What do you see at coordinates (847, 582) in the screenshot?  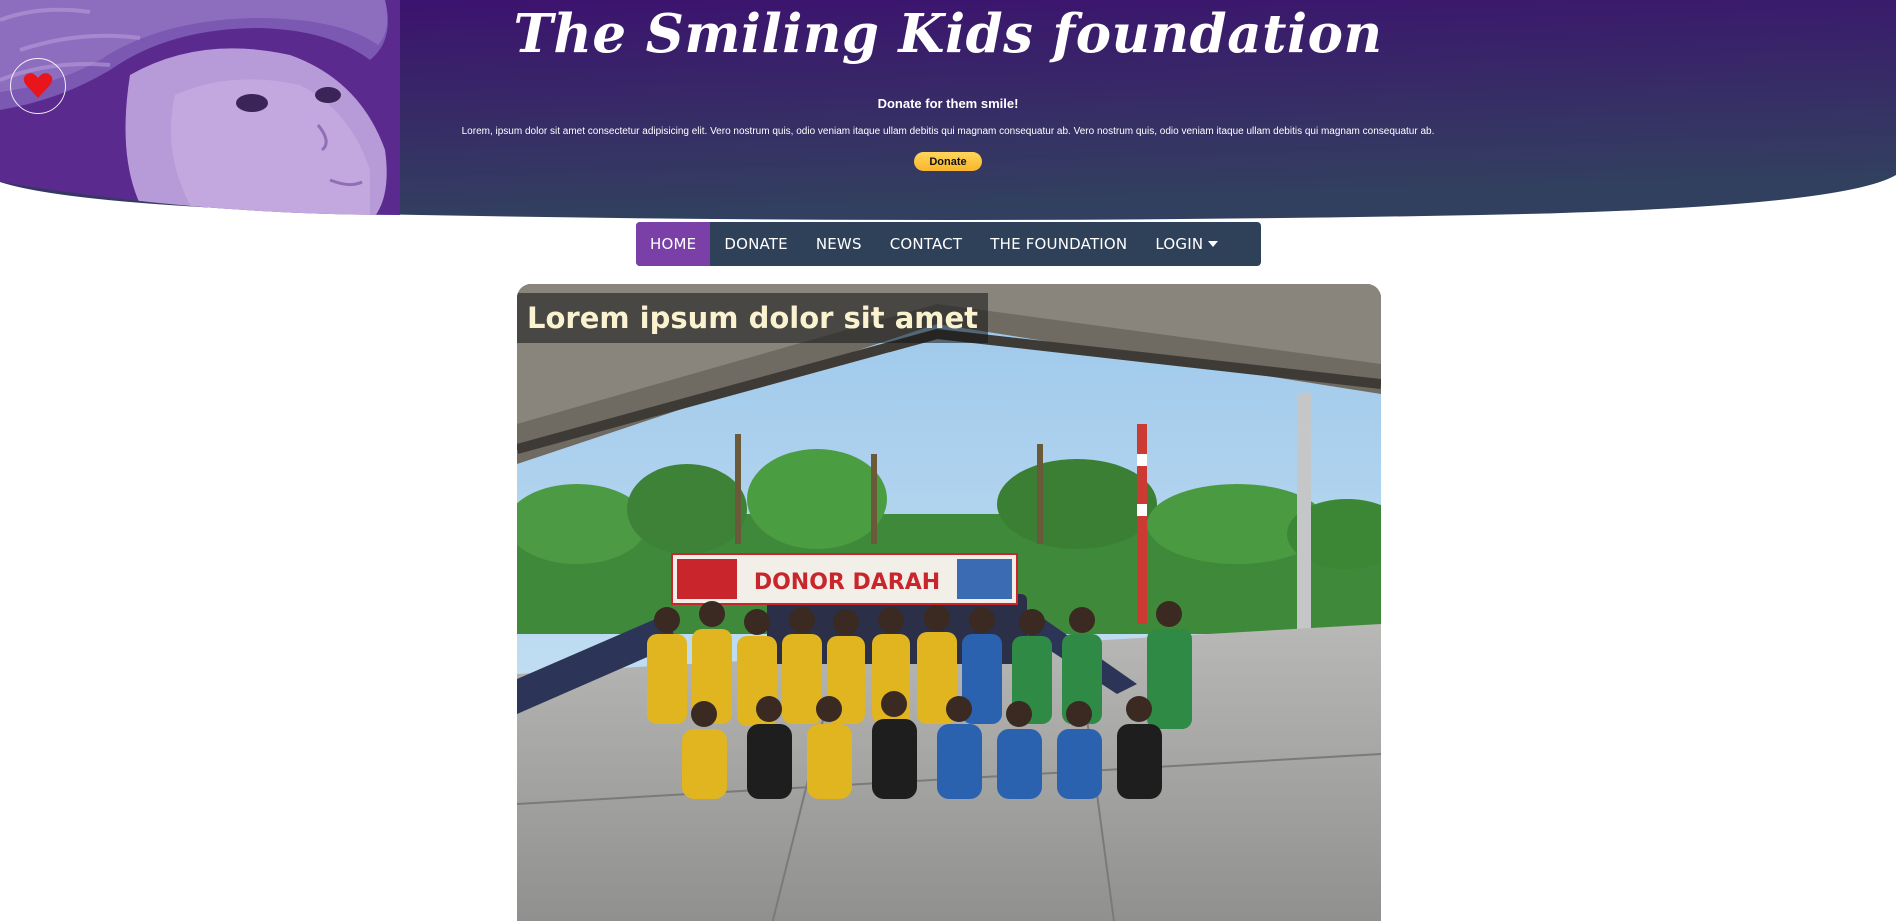 I see `banner-text: DONOR DARAH` at bounding box center [847, 582].